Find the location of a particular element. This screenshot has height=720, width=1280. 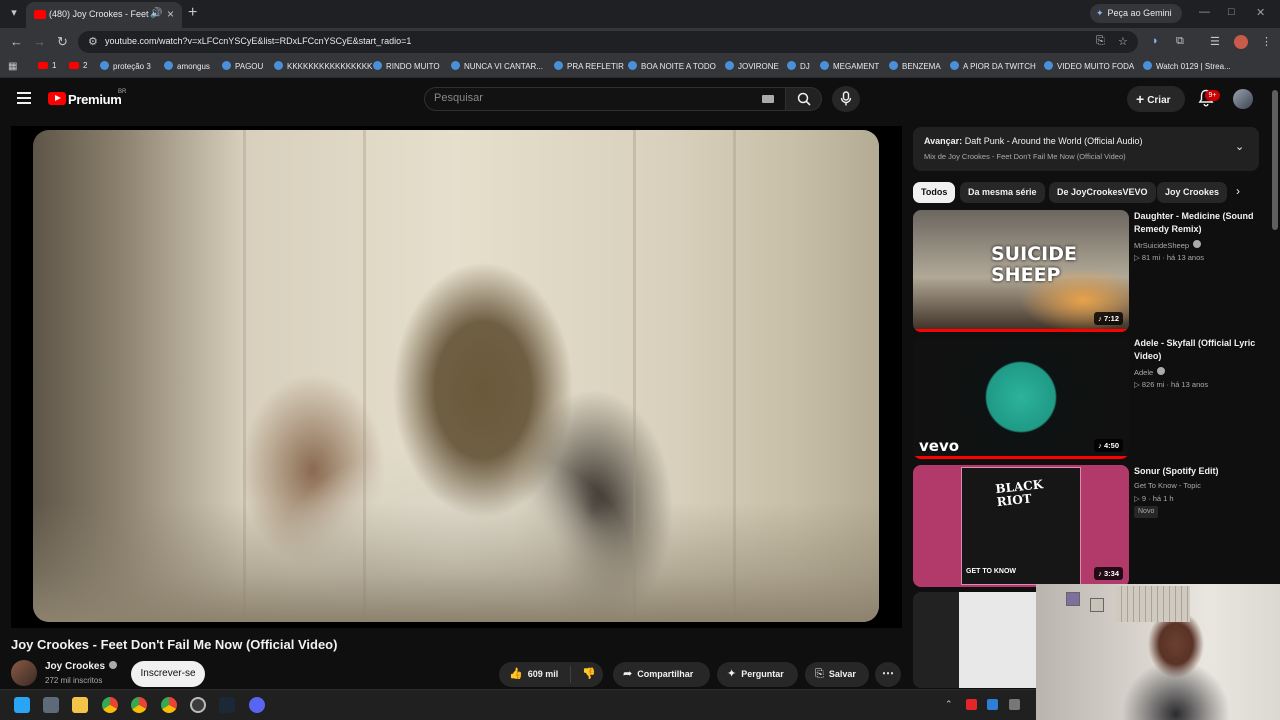

rec-channel-name: MrSuicideSheep is located at coordinates (1161, 245).